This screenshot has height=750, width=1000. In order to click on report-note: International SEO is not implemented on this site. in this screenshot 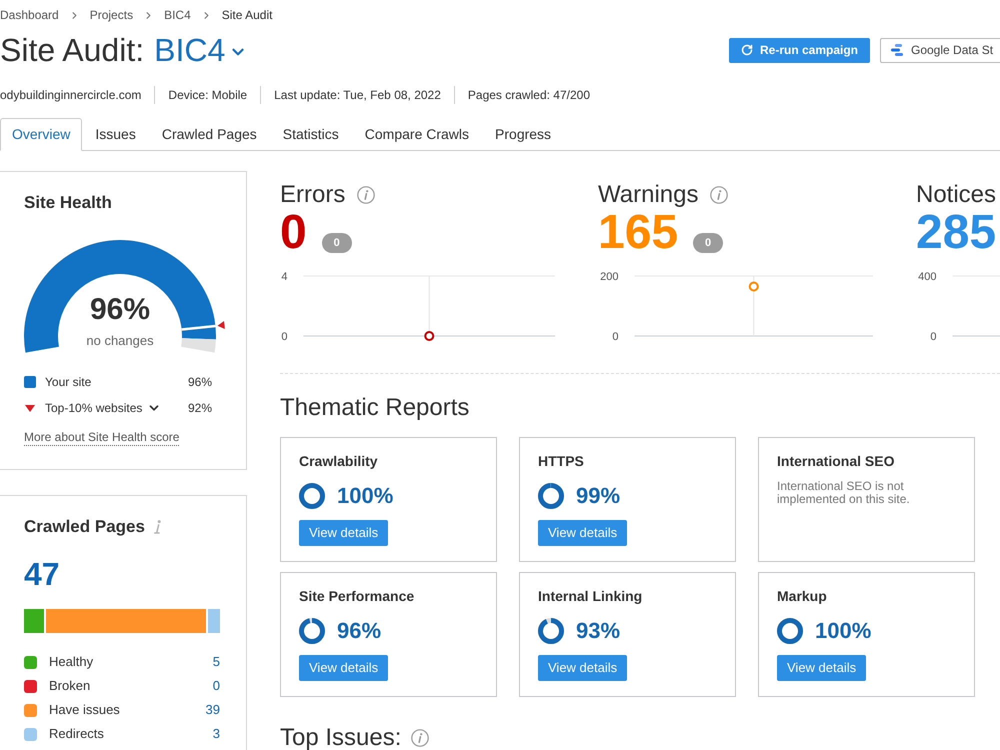, I will do `click(844, 493)`.